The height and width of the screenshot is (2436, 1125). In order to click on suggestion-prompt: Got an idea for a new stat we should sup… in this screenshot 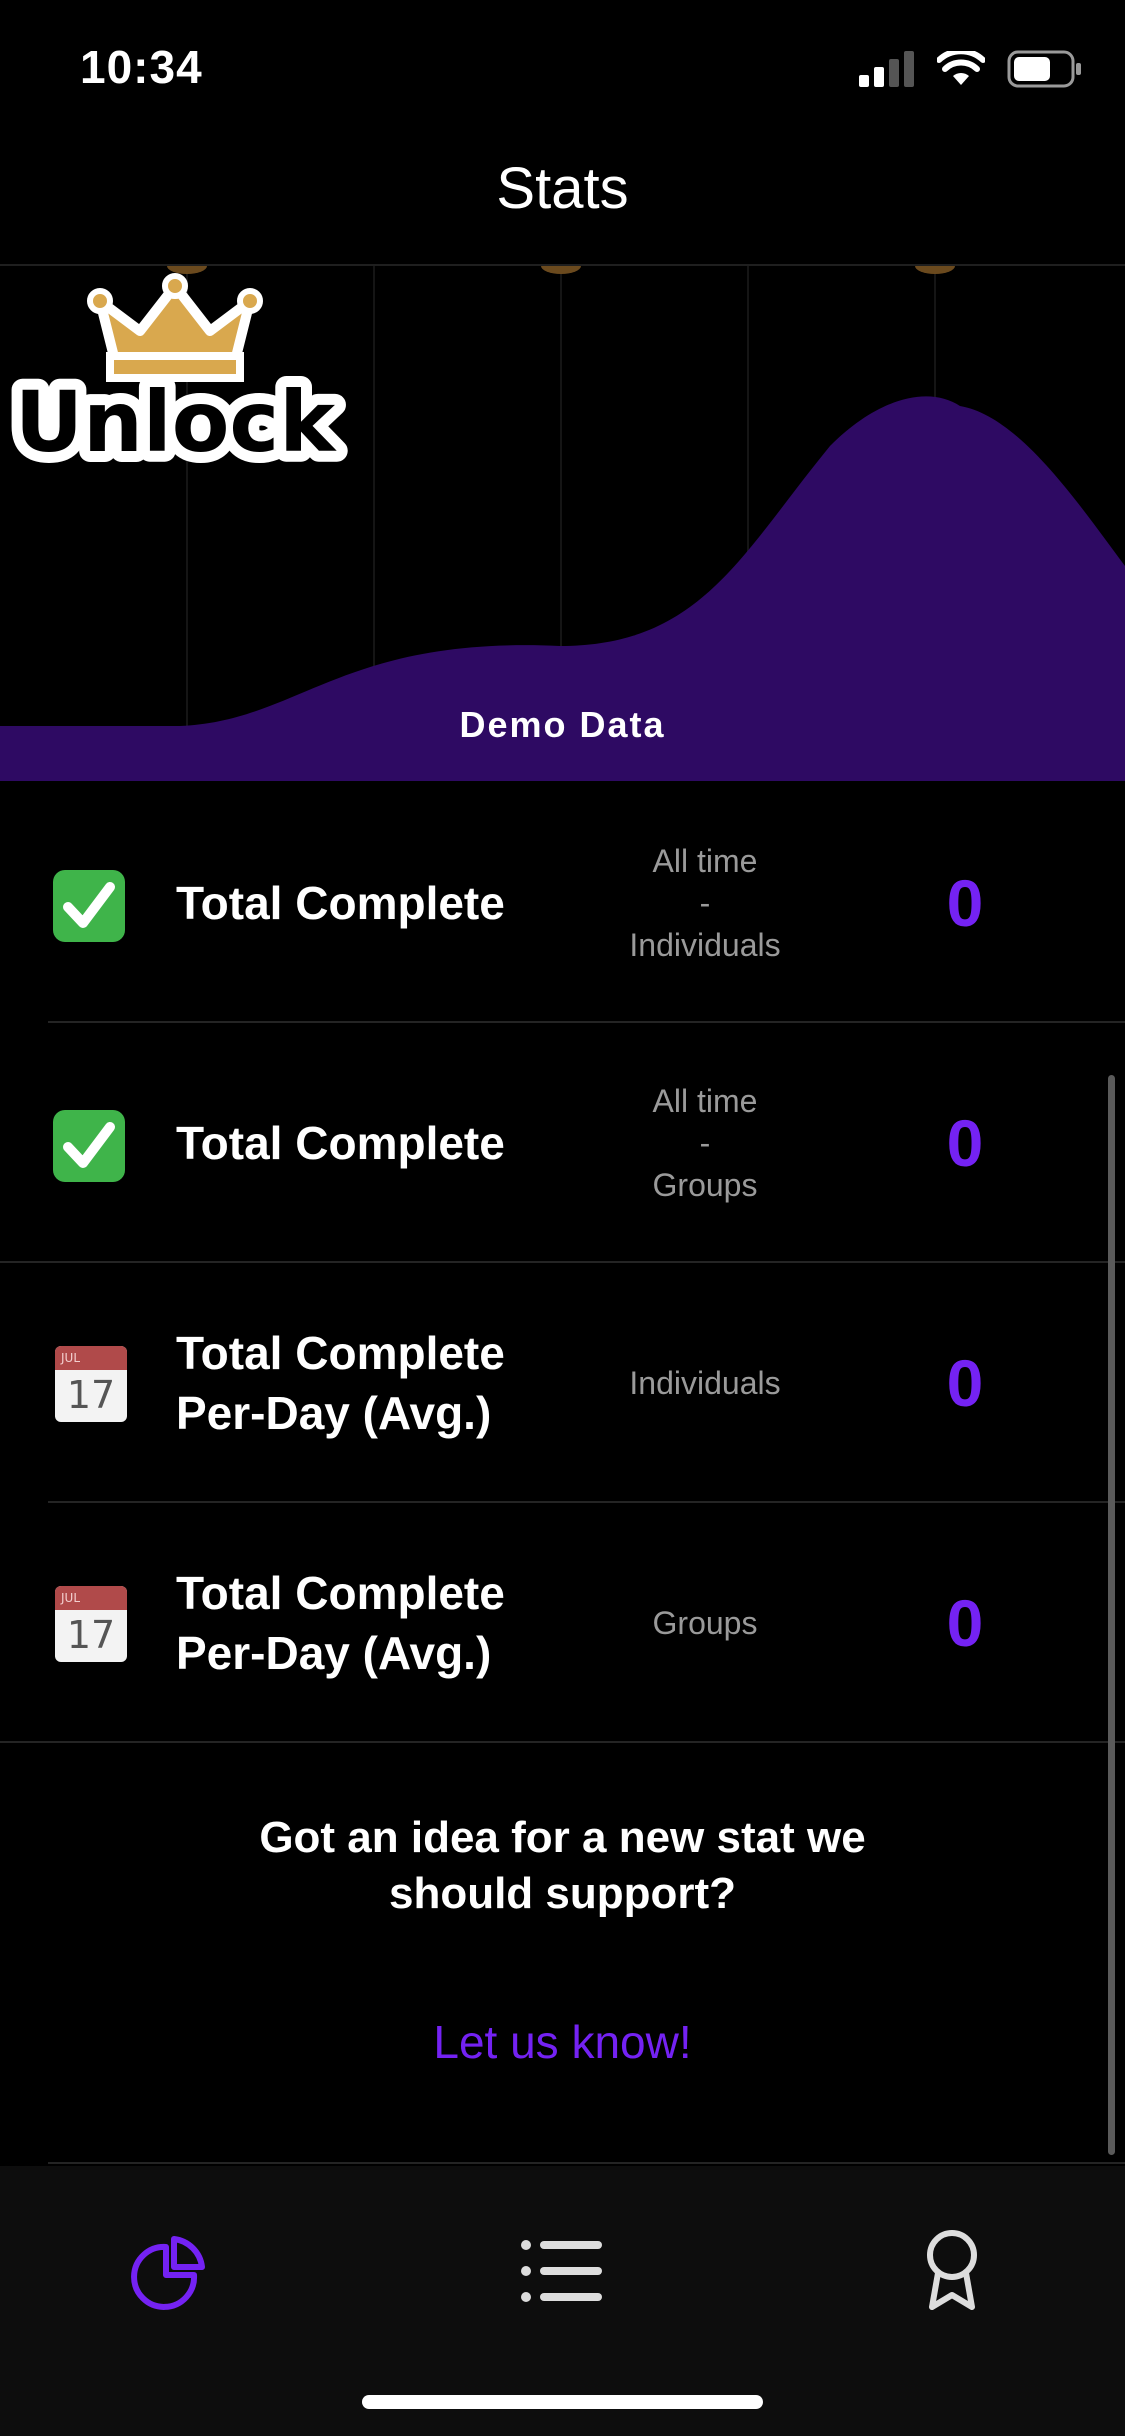, I will do `click(562, 1865)`.